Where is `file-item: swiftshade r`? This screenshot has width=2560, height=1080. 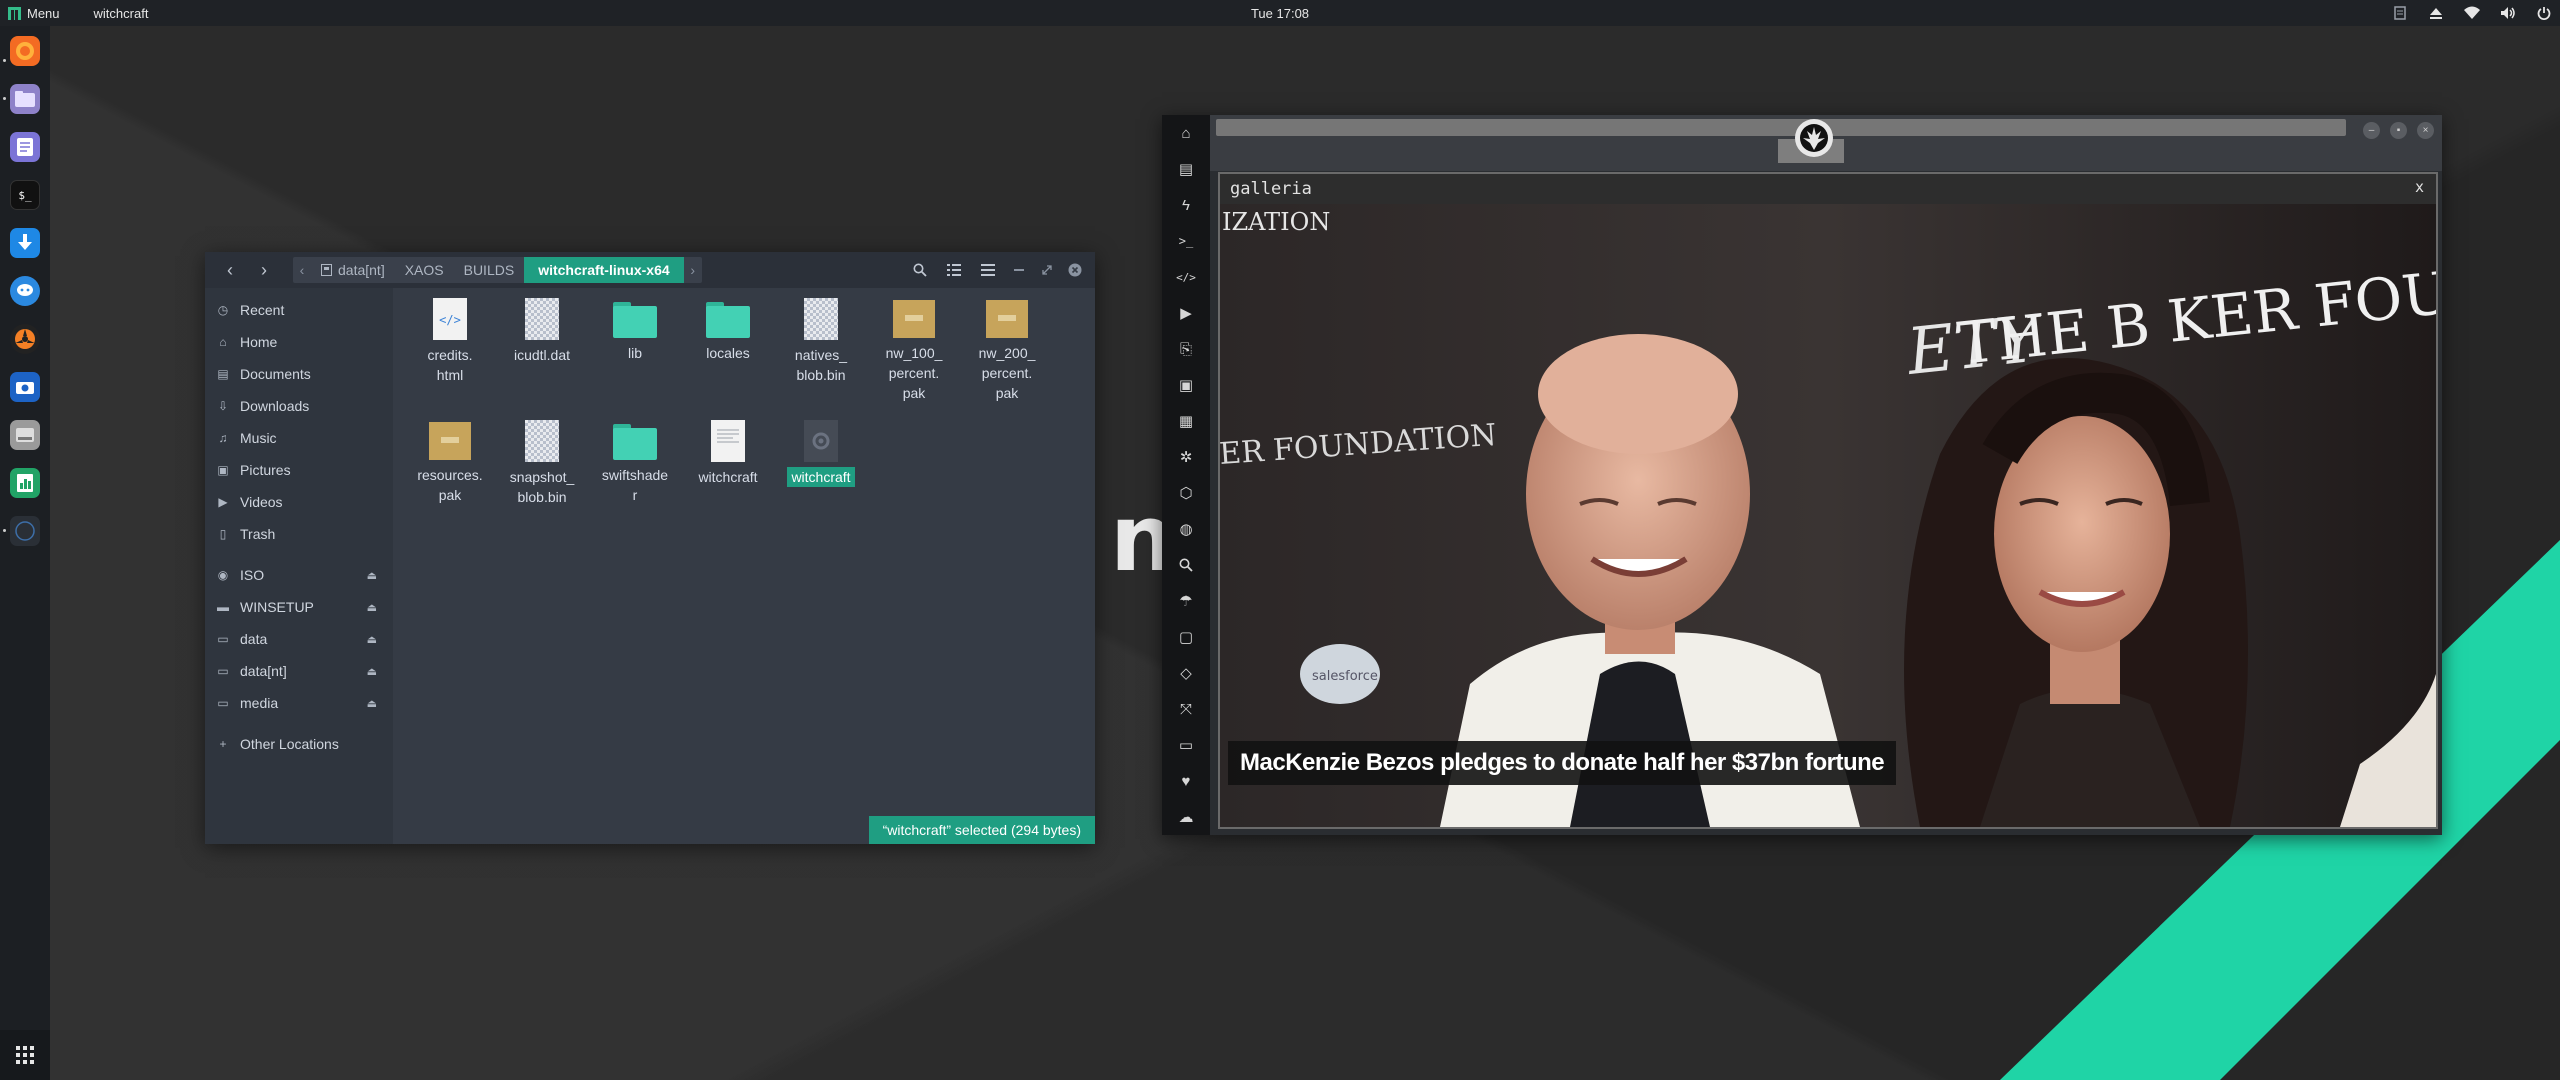 file-item: swiftshade r is located at coordinates (635, 462).